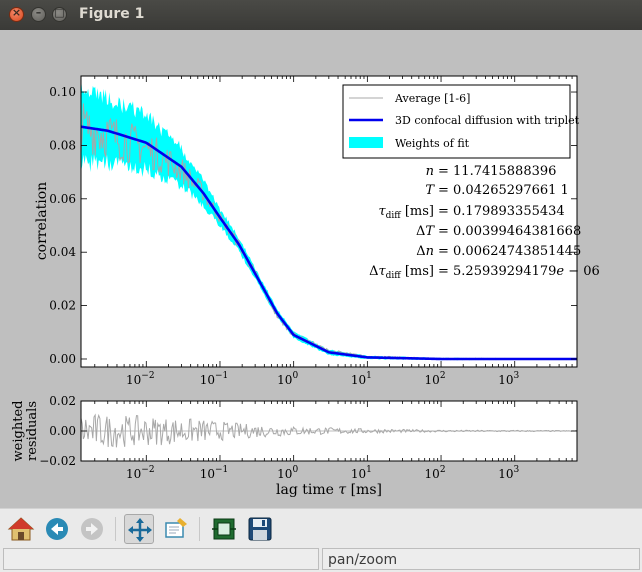 Image resolution: width=642 pixels, height=572 pixels. I want to click on close-icon: ×, so click(16, 12).